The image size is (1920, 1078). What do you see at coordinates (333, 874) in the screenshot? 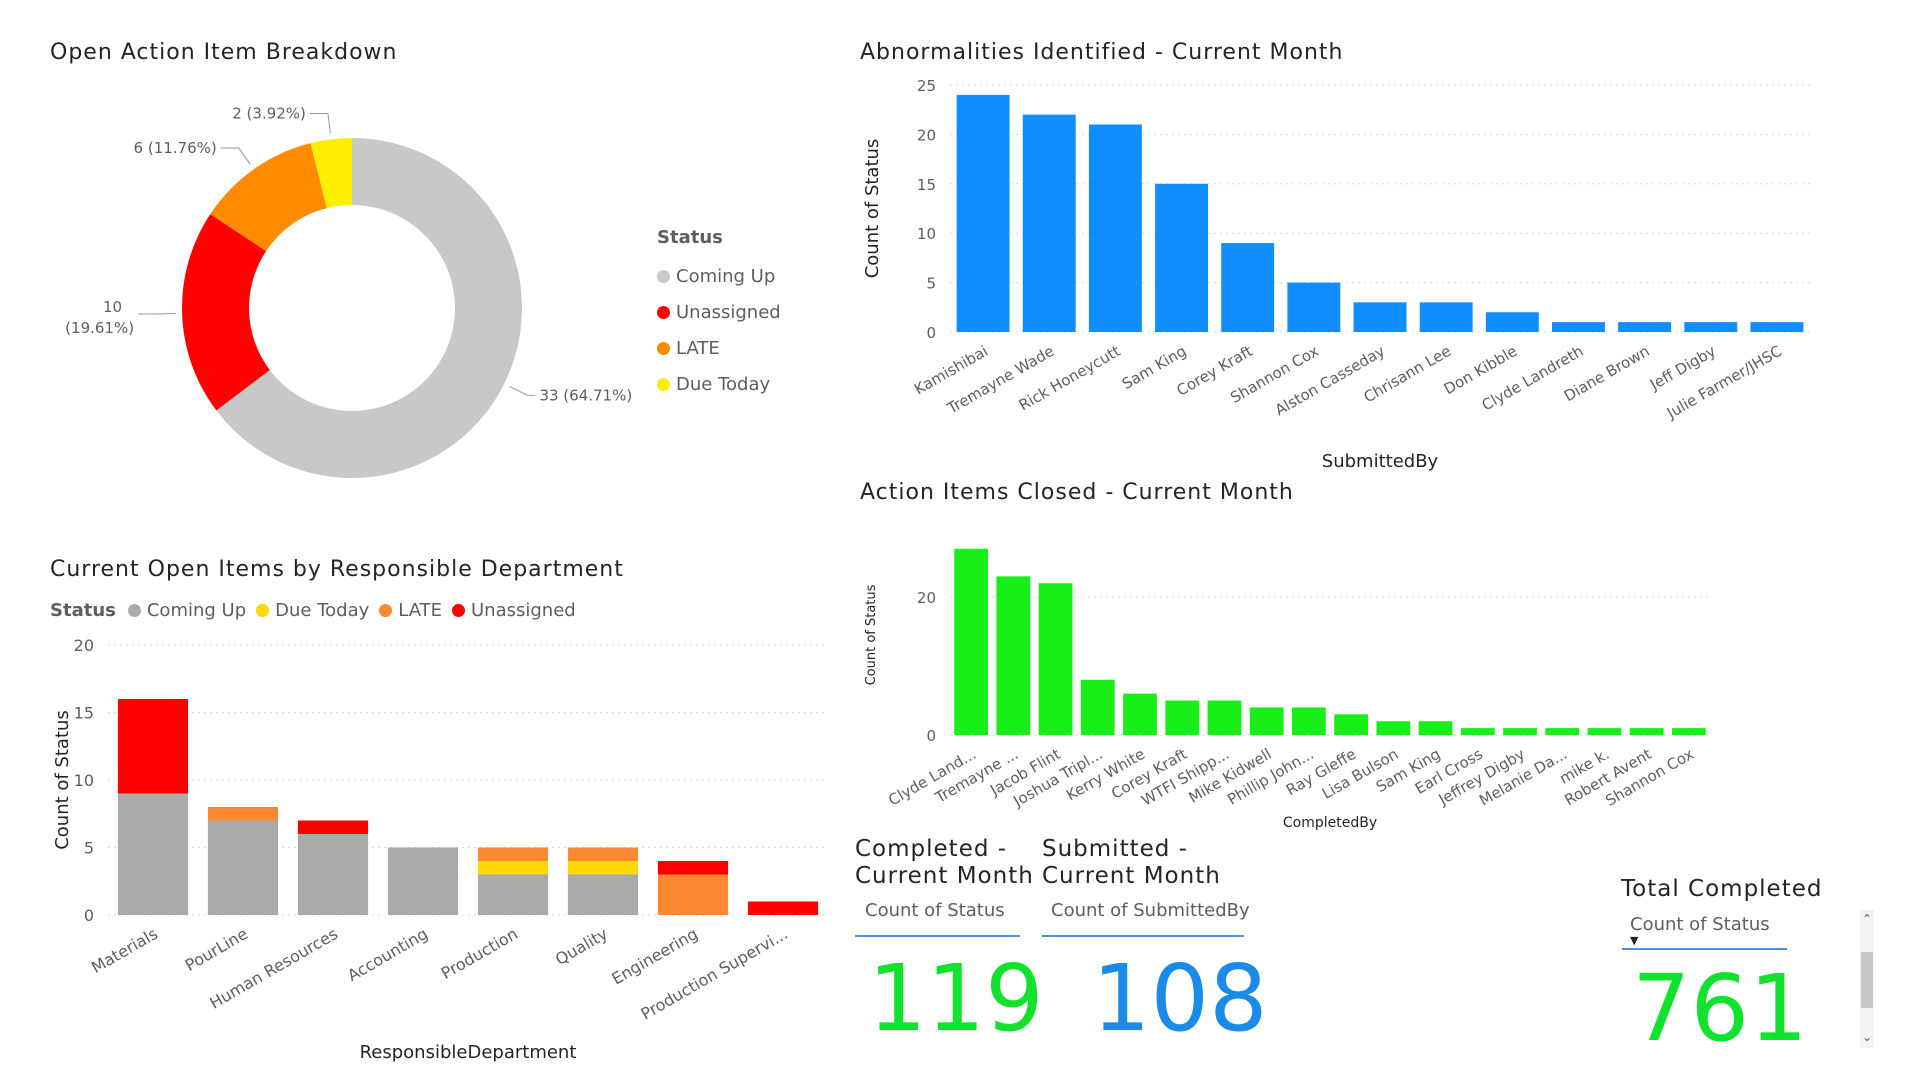
I see `bar-human-resources-coming-up` at bounding box center [333, 874].